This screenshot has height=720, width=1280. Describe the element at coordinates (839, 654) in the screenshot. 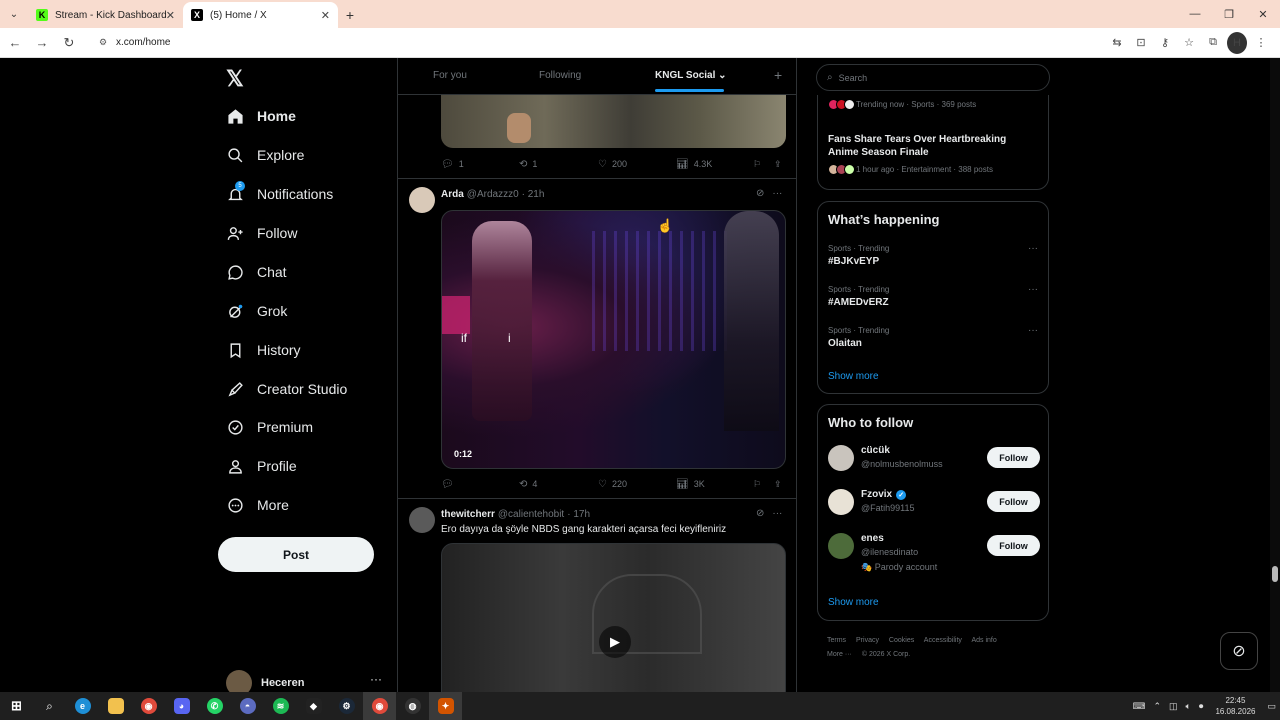

I see `footer-link: More ···` at that location.